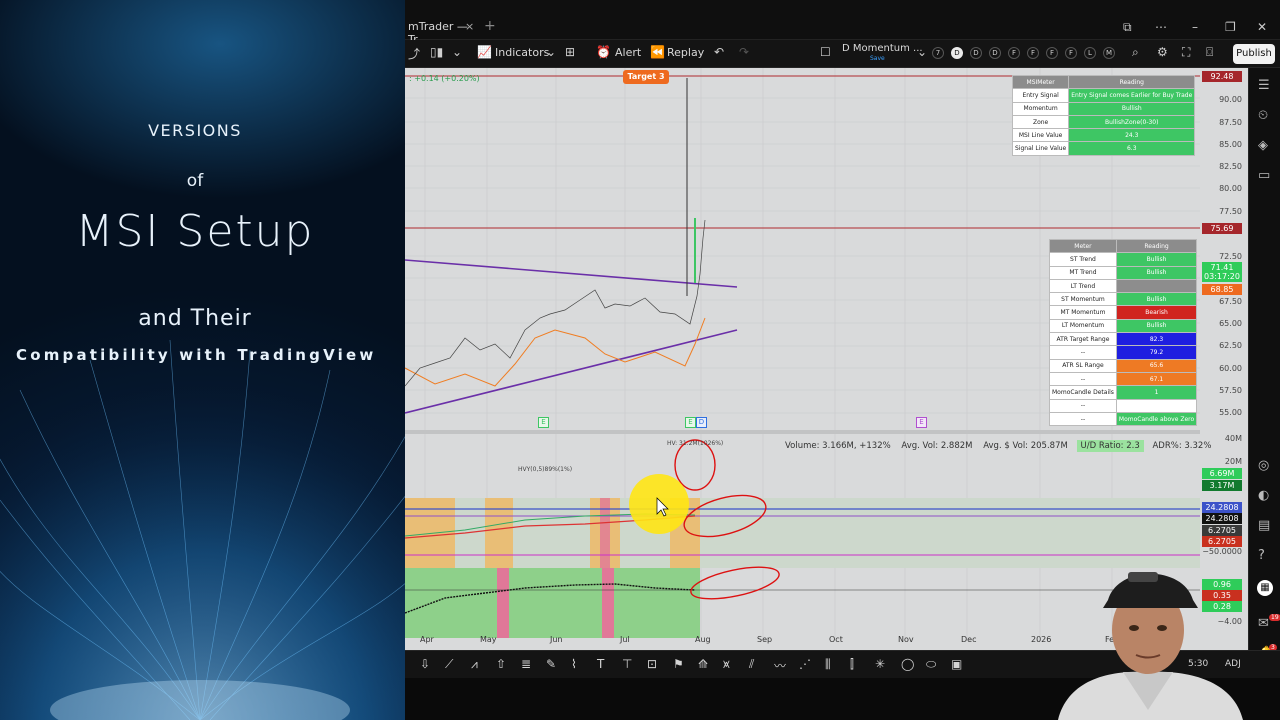 The image size is (1280, 720). What do you see at coordinates (1083, 312) in the screenshot?
I see `meter-key: MT Momentum` at bounding box center [1083, 312].